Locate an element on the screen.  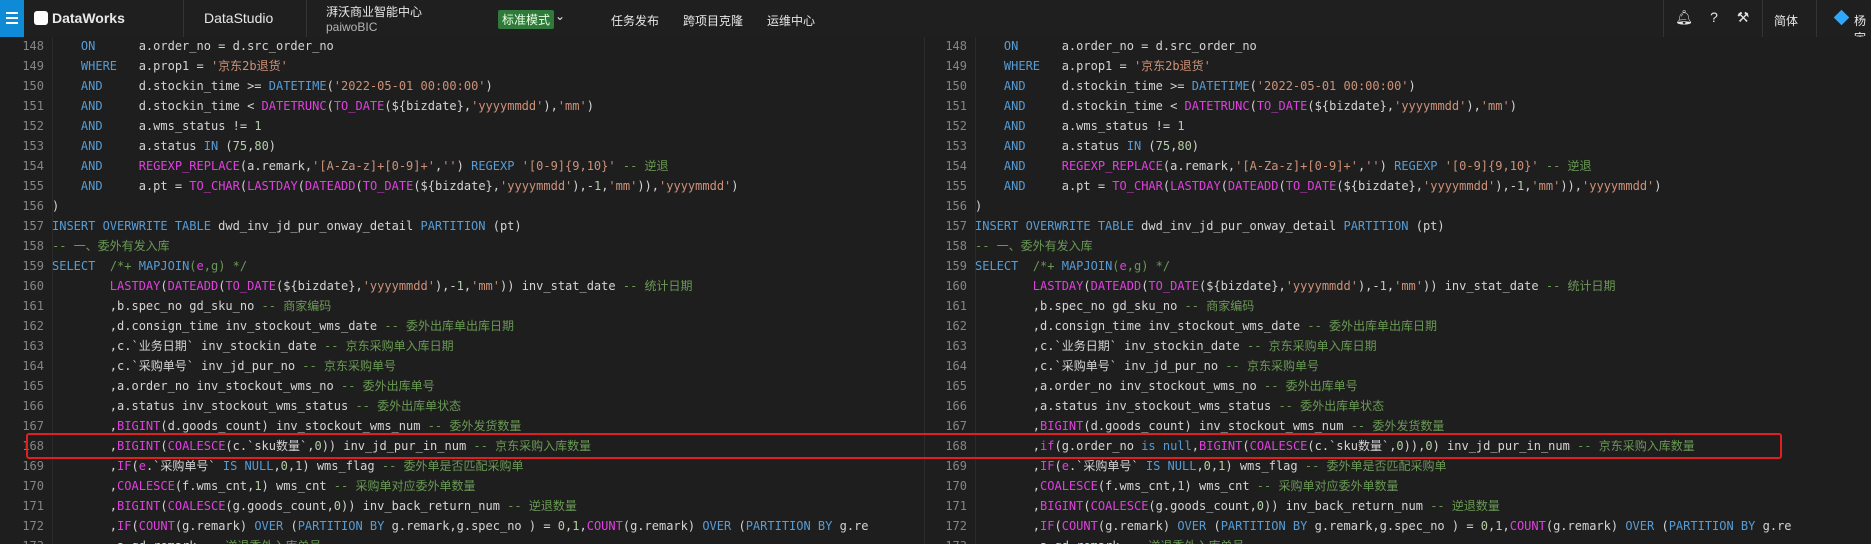
code-token: ,a.status inv_stockout_wms_status is located at coordinates (204, 406).